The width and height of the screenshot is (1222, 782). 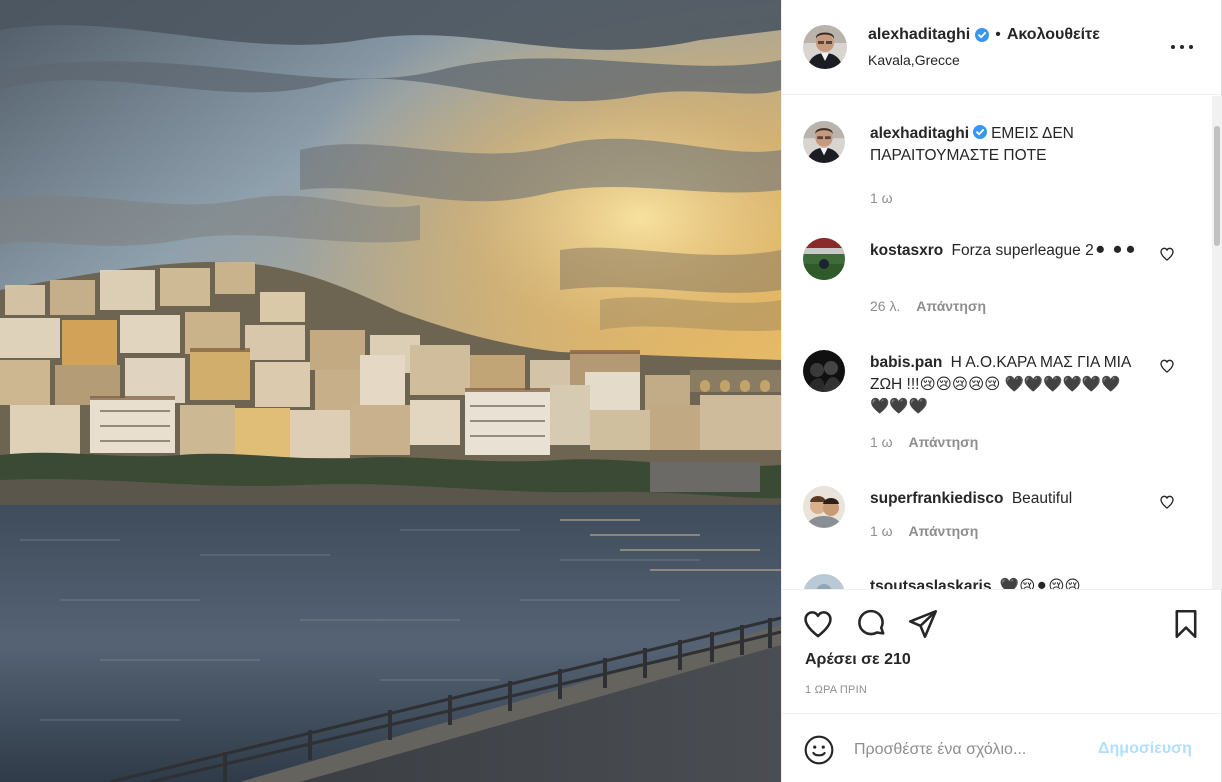 I want to click on emoji-icon, so click(x=819, y=750).